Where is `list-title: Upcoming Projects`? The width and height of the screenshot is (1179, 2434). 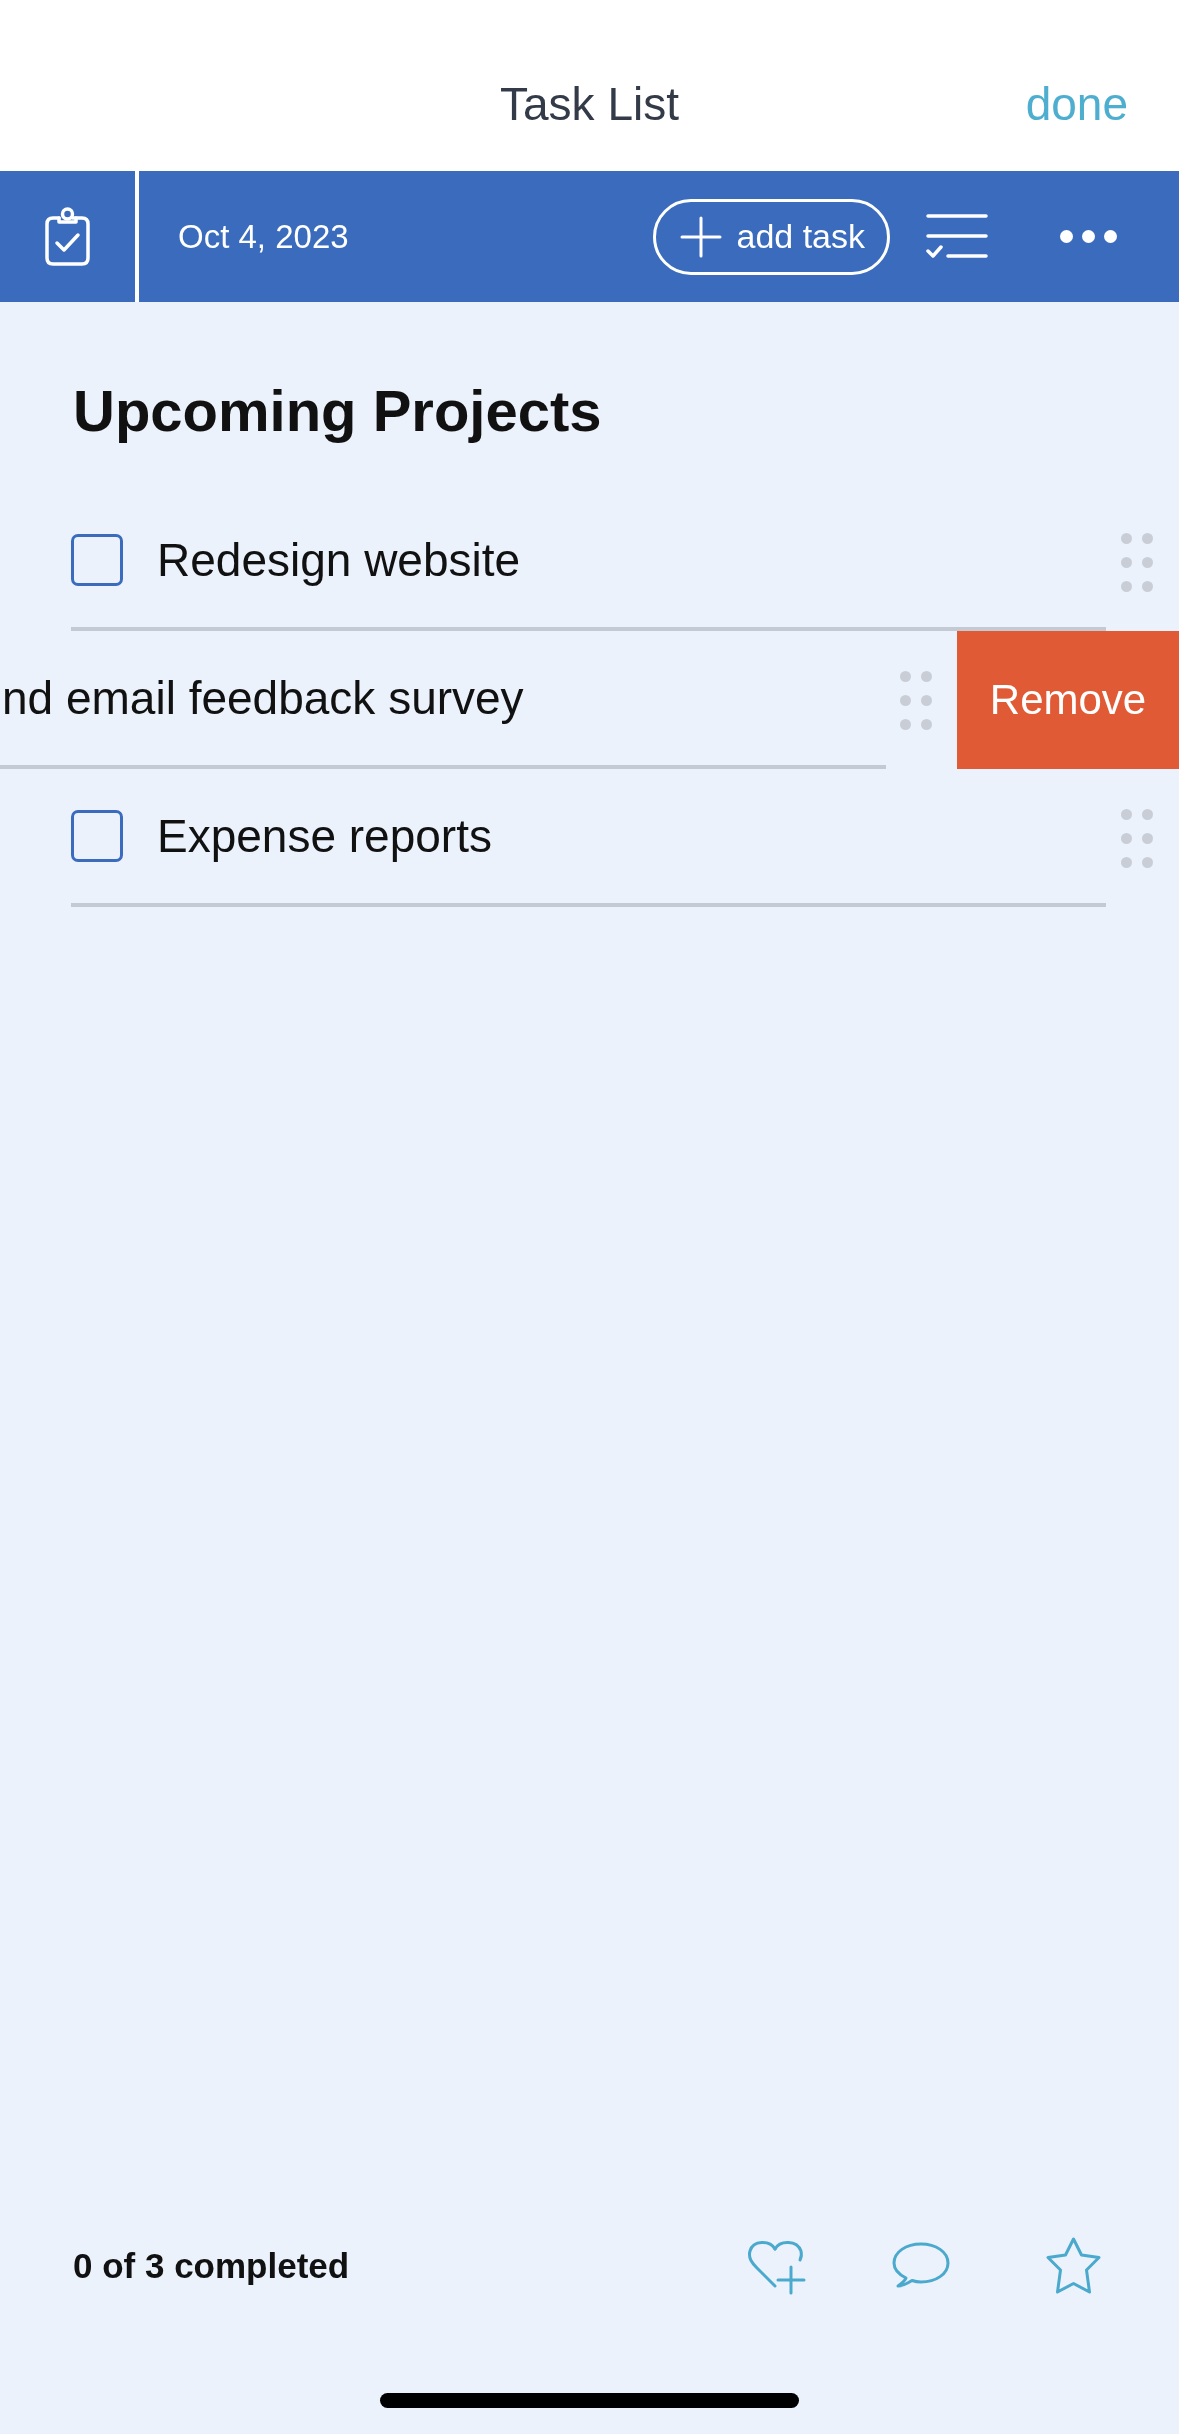 list-title: Upcoming Projects is located at coordinates (338, 411).